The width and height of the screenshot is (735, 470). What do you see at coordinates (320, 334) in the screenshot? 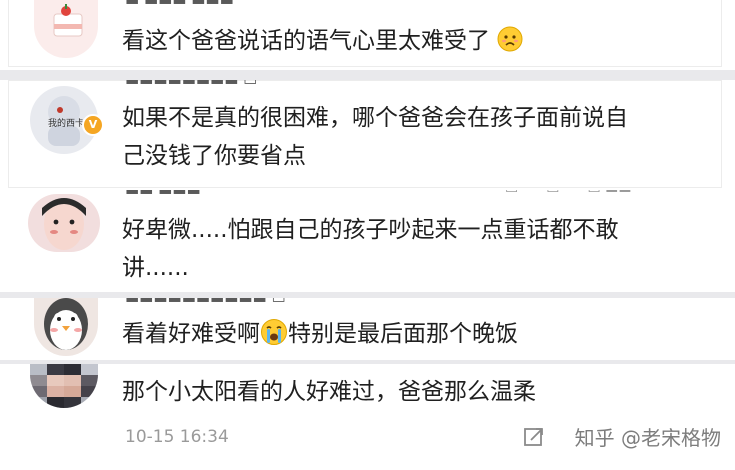
I see `comment-text: 看着好难受啊 特别是最后面那个晚饭` at bounding box center [320, 334].